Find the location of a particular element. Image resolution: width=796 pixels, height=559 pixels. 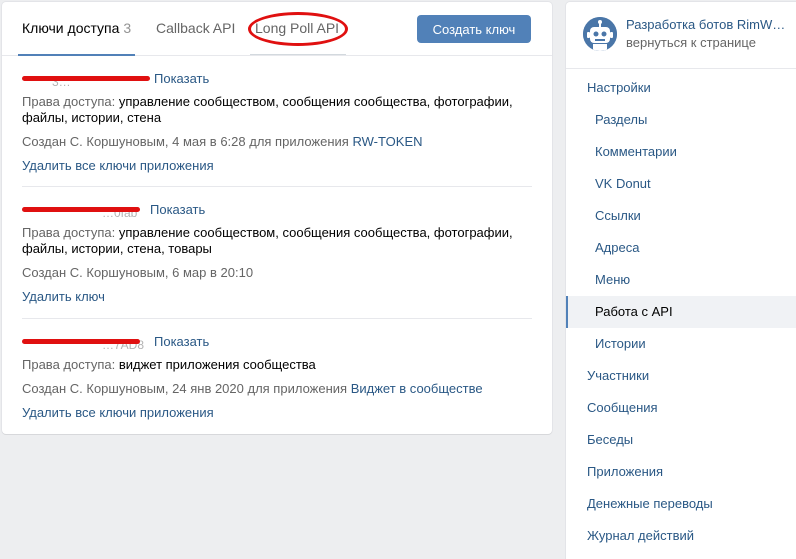

sidebar-item: Журнал действий is located at coordinates (681, 536).